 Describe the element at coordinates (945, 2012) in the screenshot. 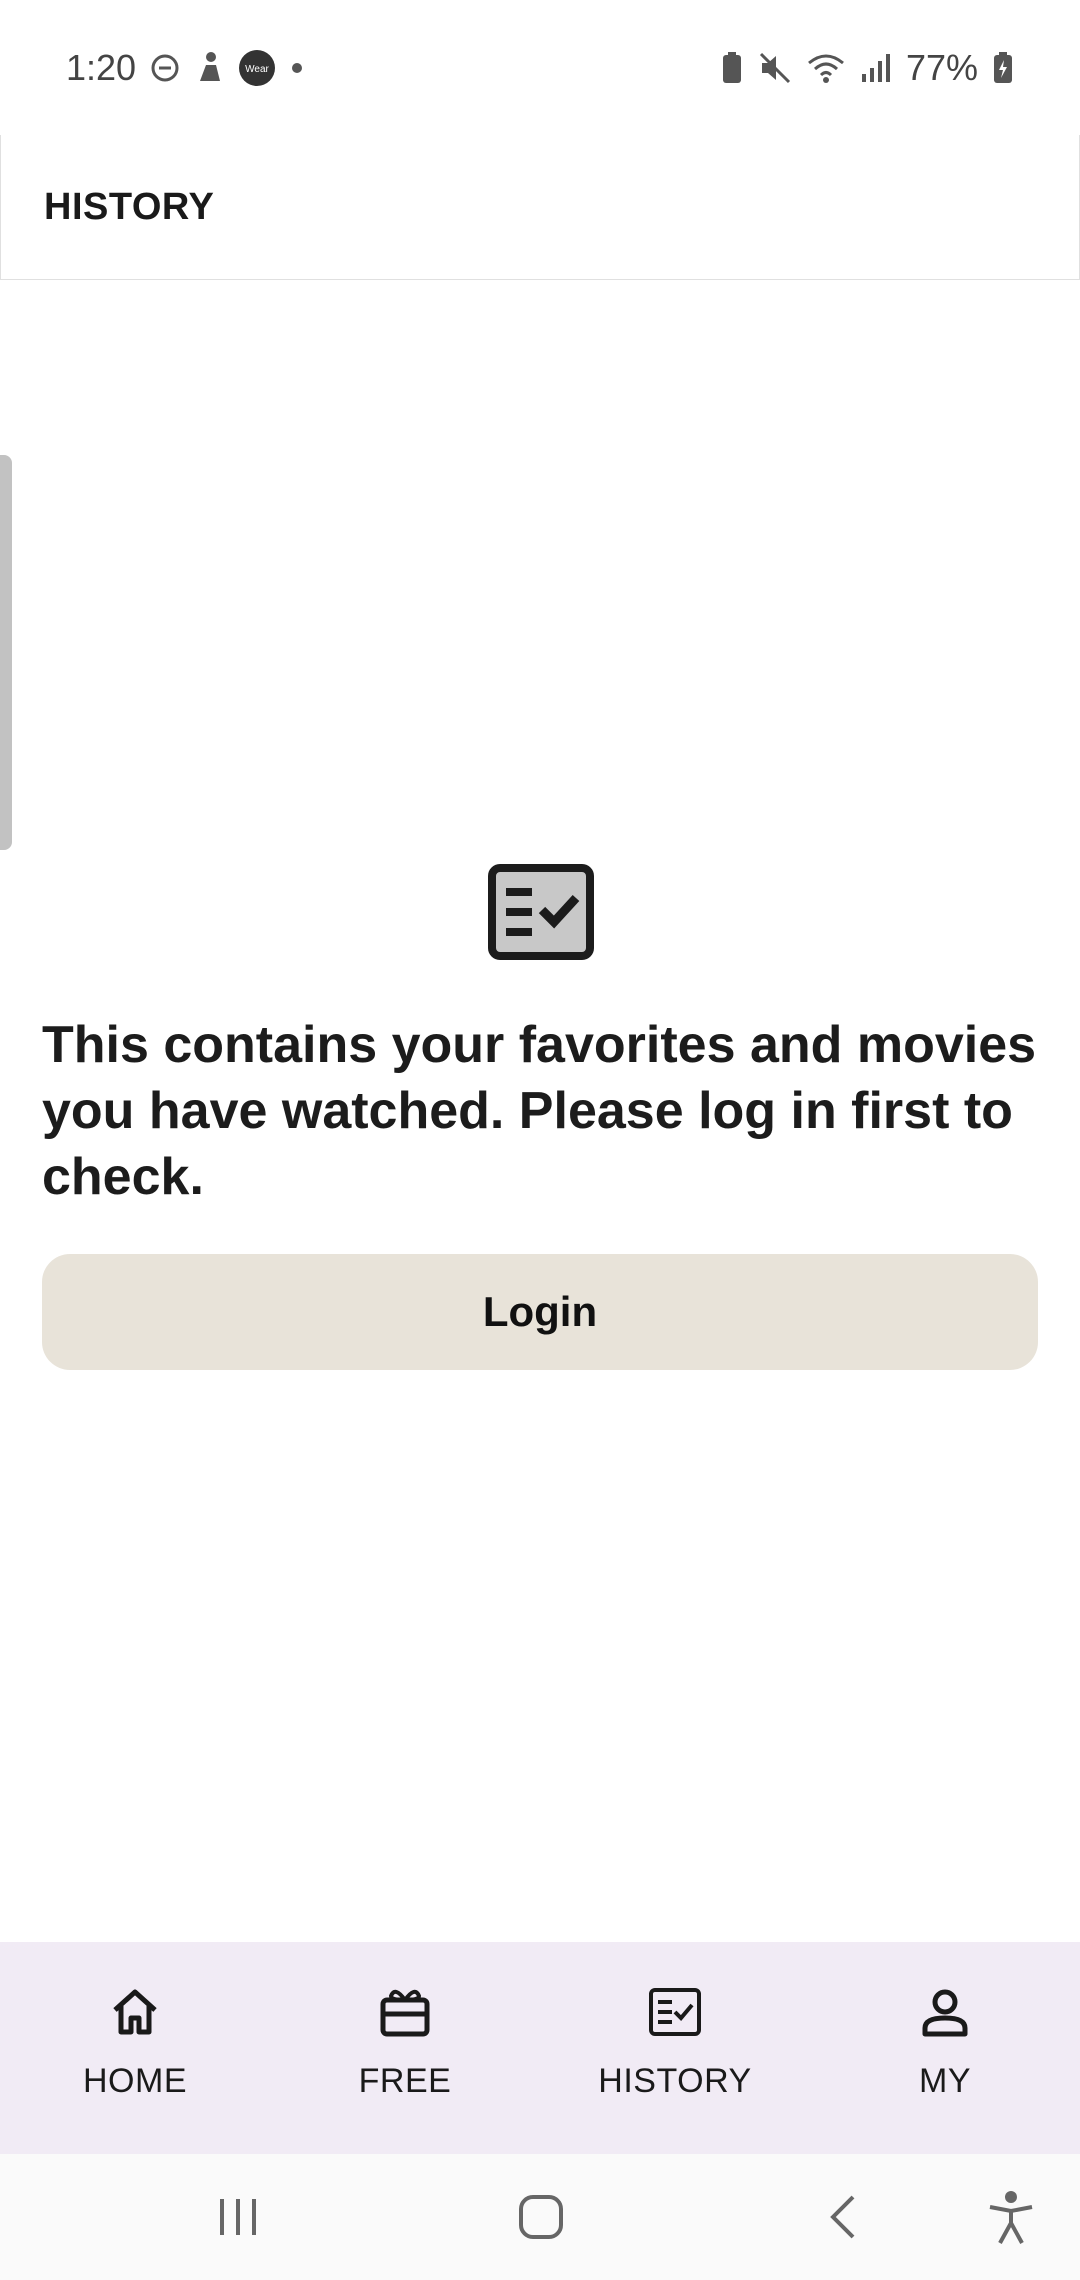

I see `person-icon` at that location.